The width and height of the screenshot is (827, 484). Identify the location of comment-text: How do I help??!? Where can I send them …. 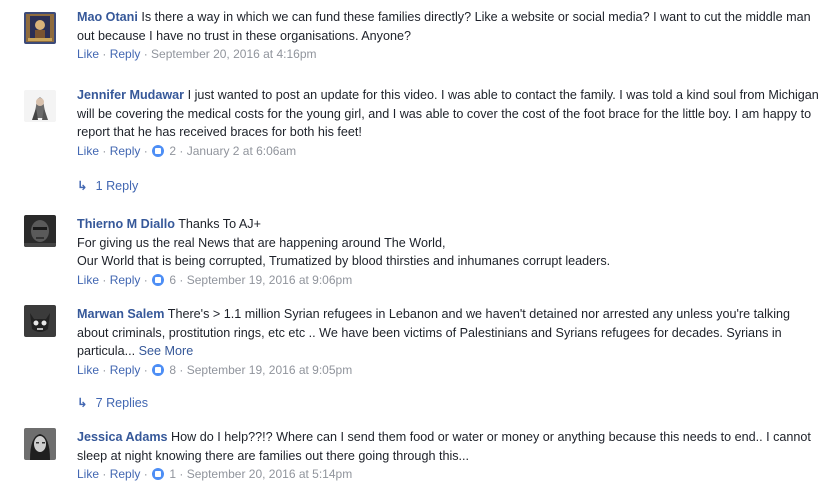
(444, 446).